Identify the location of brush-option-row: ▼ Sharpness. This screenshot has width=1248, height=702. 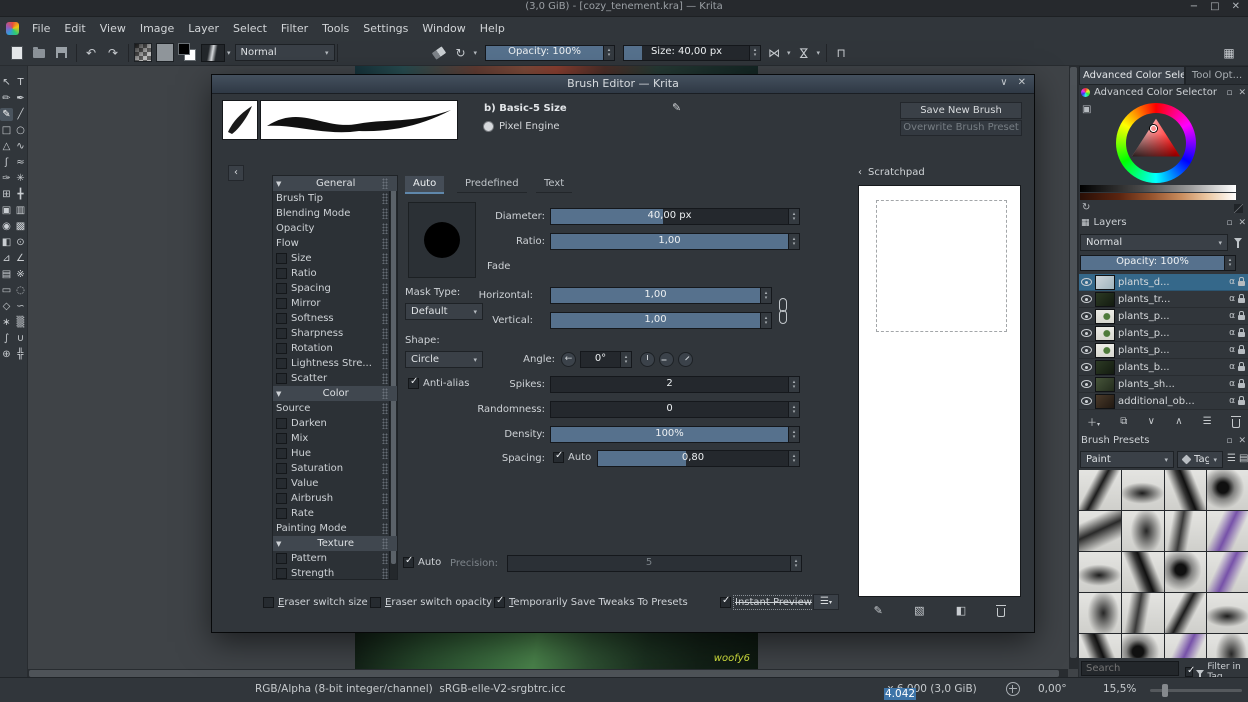
(335, 333).